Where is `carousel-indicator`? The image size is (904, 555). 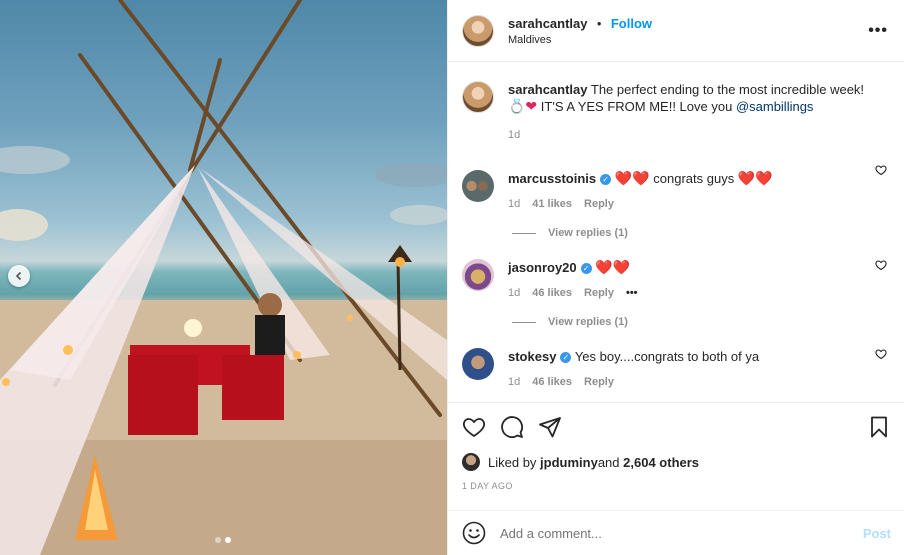 carousel-indicator is located at coordinates (223, 540).